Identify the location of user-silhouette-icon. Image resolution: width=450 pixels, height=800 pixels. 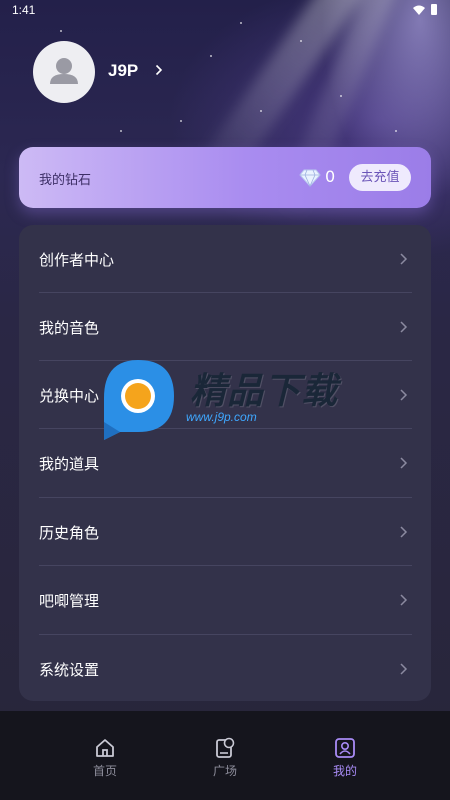
(64, 71).